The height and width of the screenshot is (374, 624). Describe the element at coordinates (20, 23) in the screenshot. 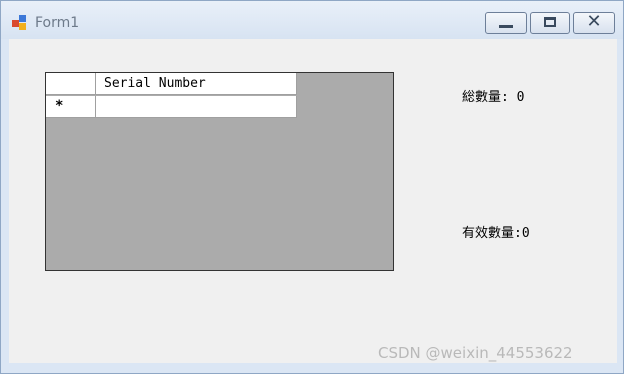

I see `app-icon` at that location.